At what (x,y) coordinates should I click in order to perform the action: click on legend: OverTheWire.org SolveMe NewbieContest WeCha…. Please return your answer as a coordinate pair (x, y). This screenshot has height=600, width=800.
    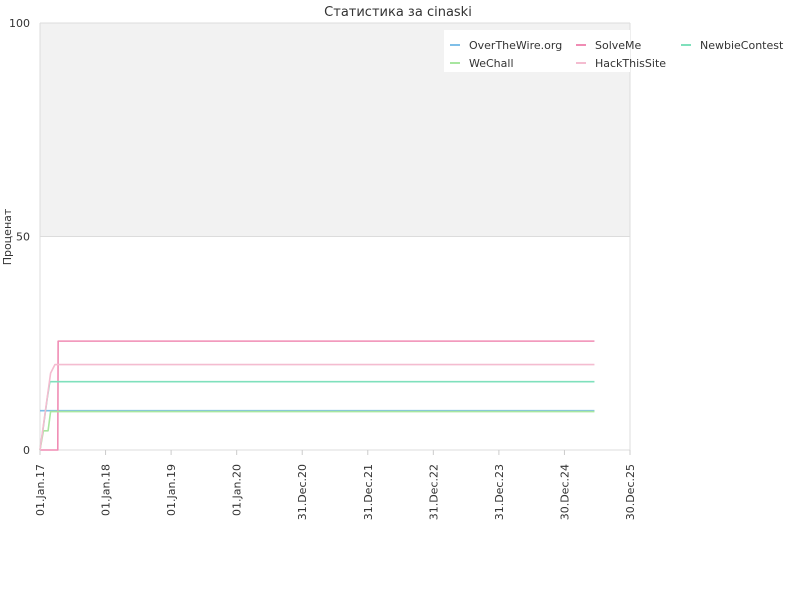
    Looking at the image, I should click on (614, 51).